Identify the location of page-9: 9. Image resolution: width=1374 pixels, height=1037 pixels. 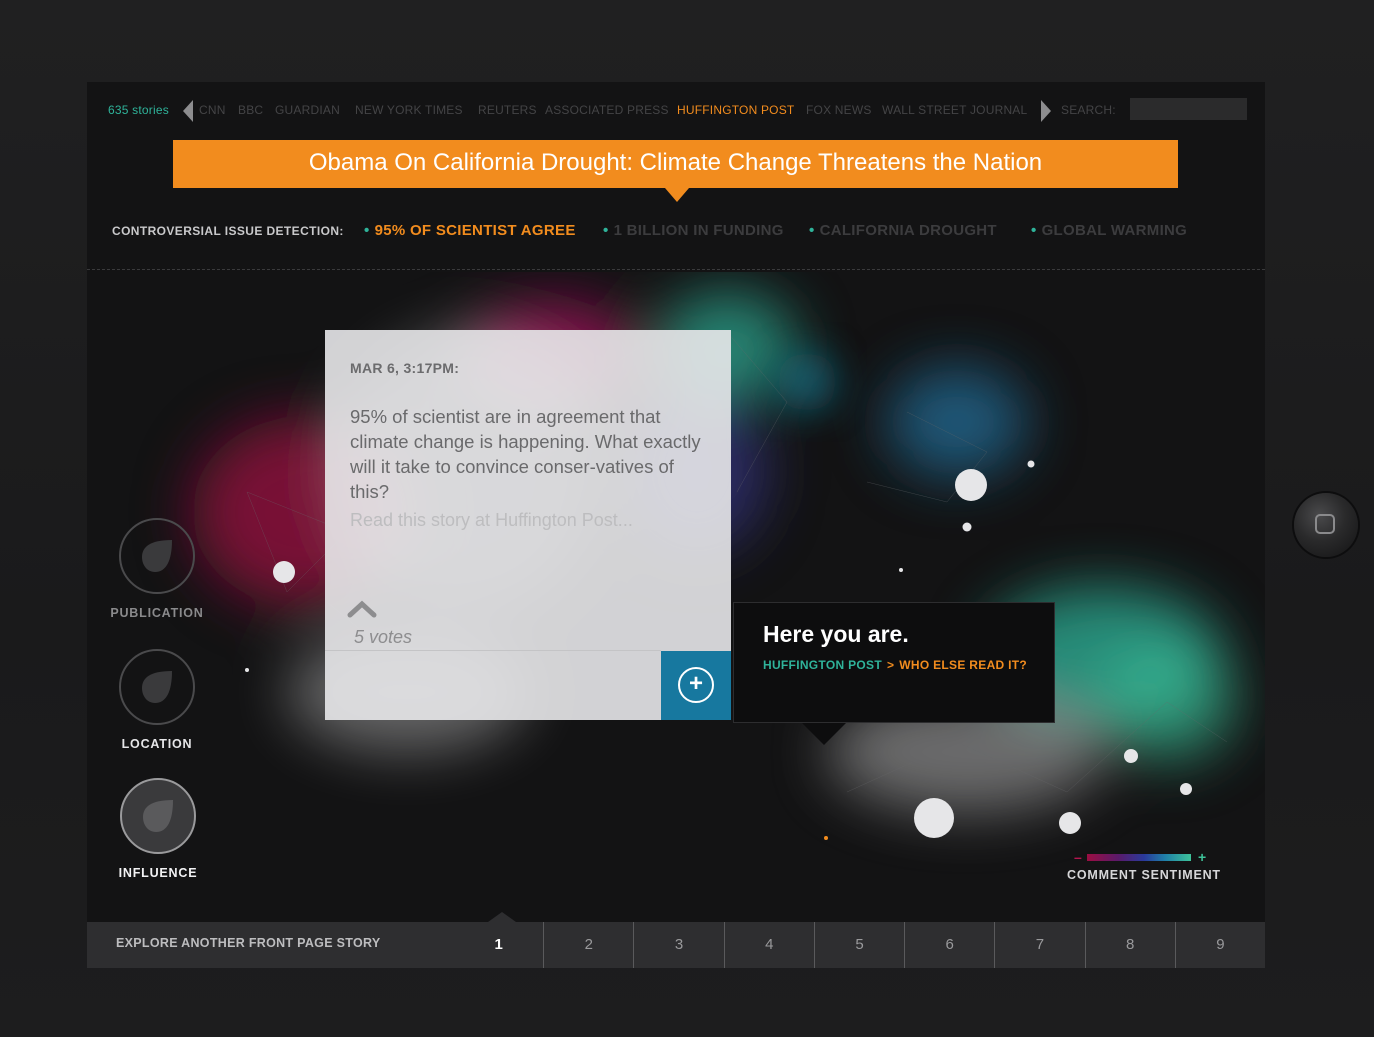
(1219, 945).